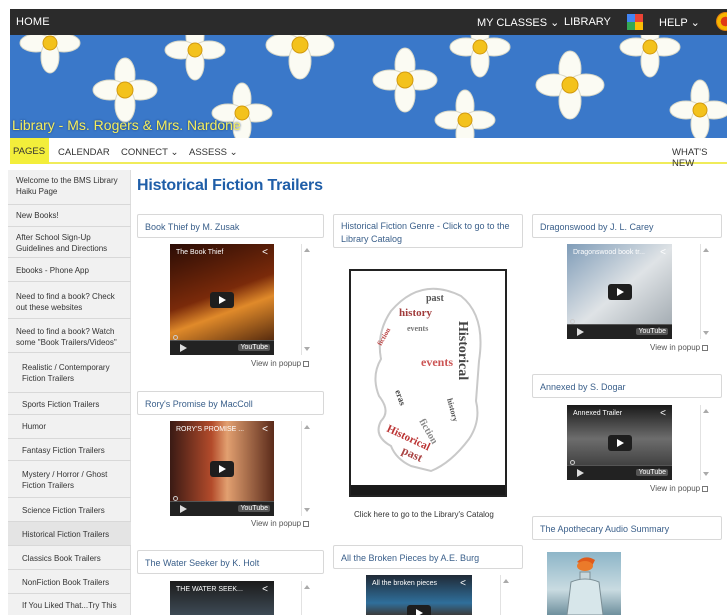 The image size is (727, 615). I want to click on svg-text: eras, so click(400, 397).